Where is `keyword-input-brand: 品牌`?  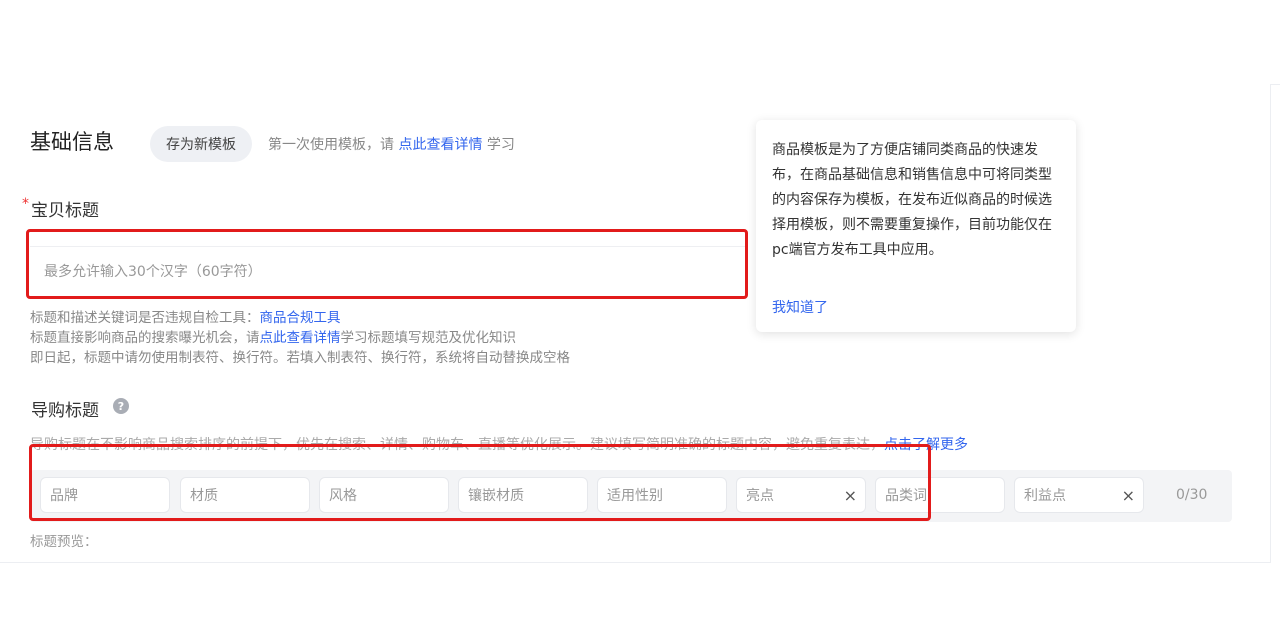
keyword-input-brand: 品牌 is located at coordinates (105, 495).